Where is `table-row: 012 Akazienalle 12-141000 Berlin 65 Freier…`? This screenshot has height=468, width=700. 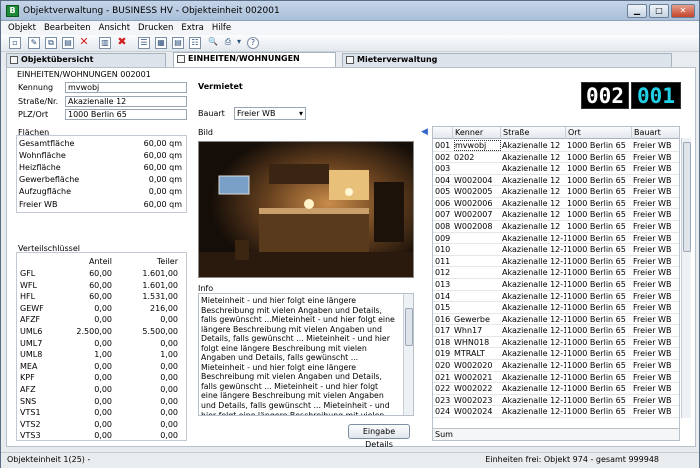 table-row: 012 Akazienalle 12-141000 Berlin 65 Freier… is located at coordinates (556, 273).